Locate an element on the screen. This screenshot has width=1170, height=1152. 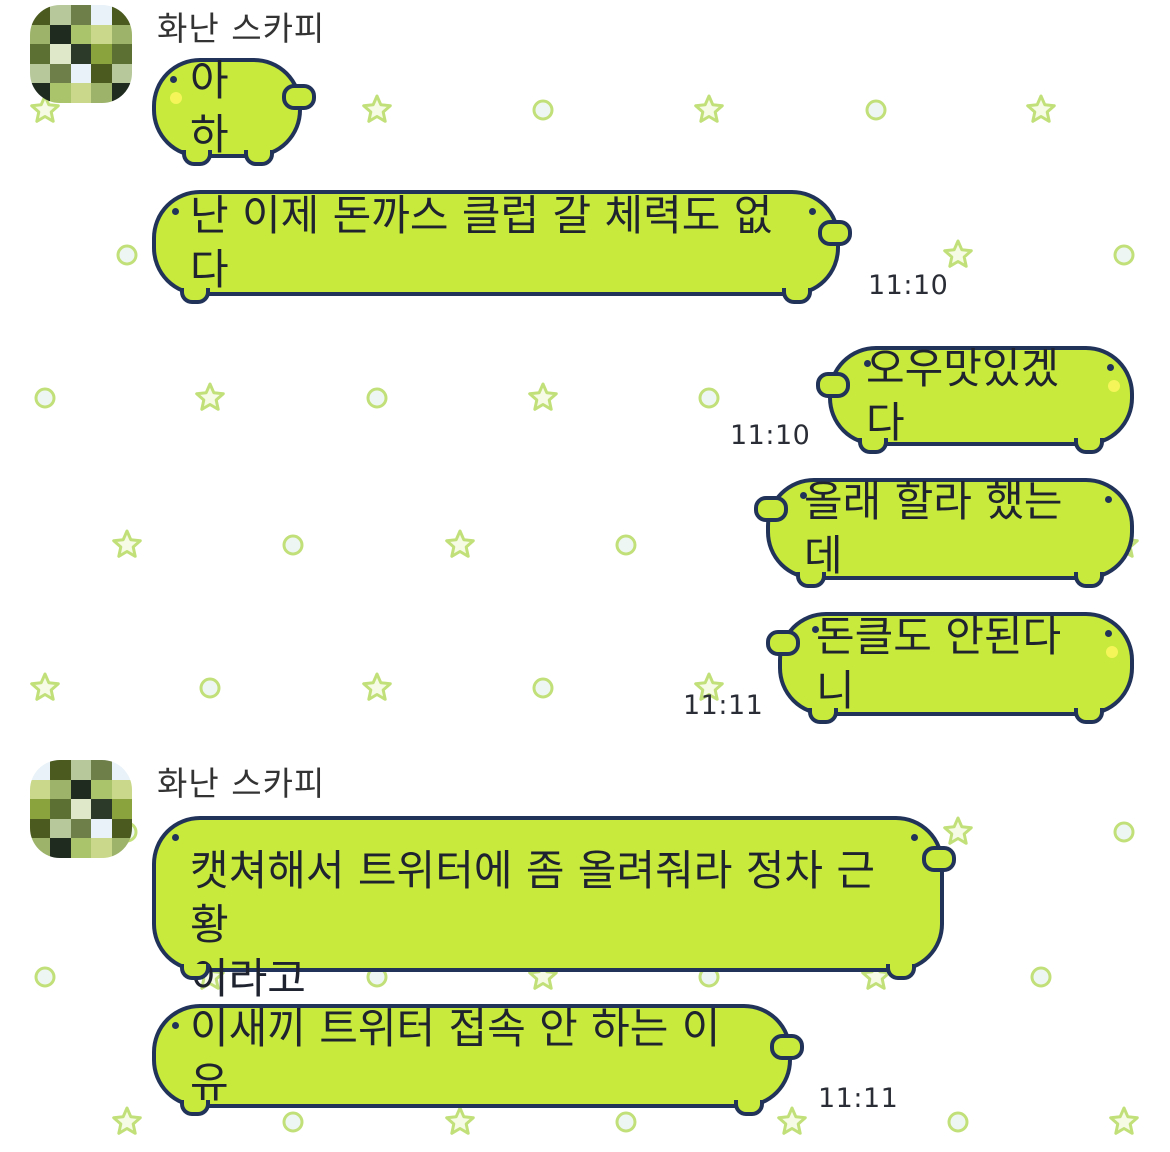
message-bubble-received: 난 이제 돈까스 클럽 갈 체력도 없다 is located at coordinates (502, 247).